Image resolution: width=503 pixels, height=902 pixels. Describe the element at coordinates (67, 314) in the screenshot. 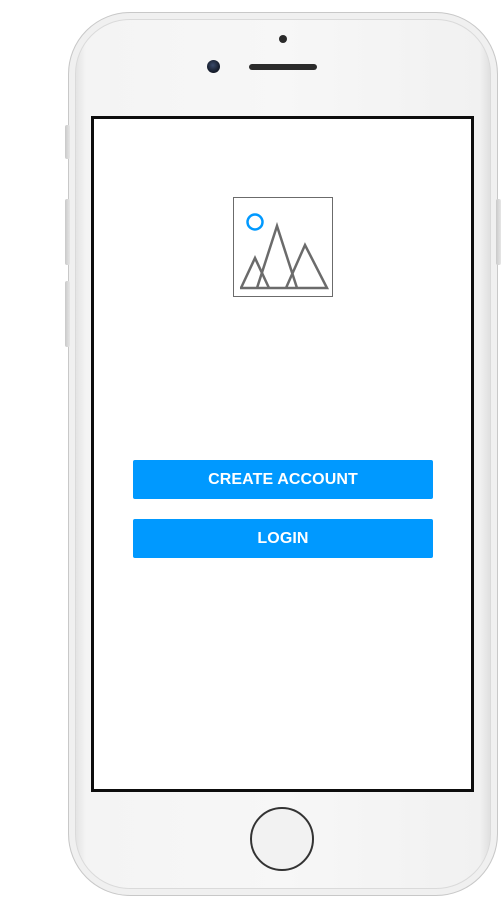

I see `side-volume-down` at that location.